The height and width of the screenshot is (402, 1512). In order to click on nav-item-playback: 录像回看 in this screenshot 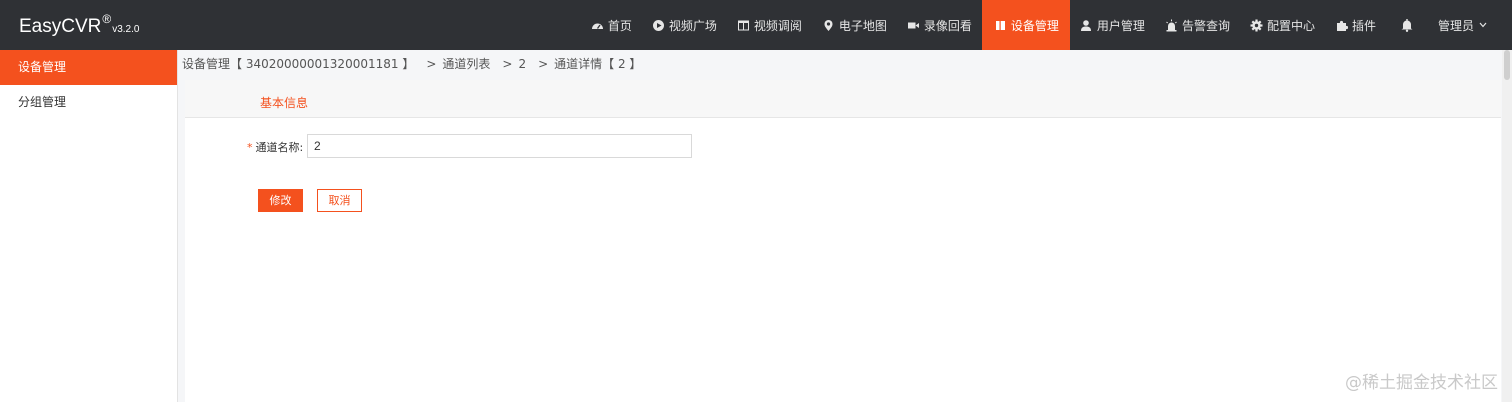, I will do `click(939, 25)`.